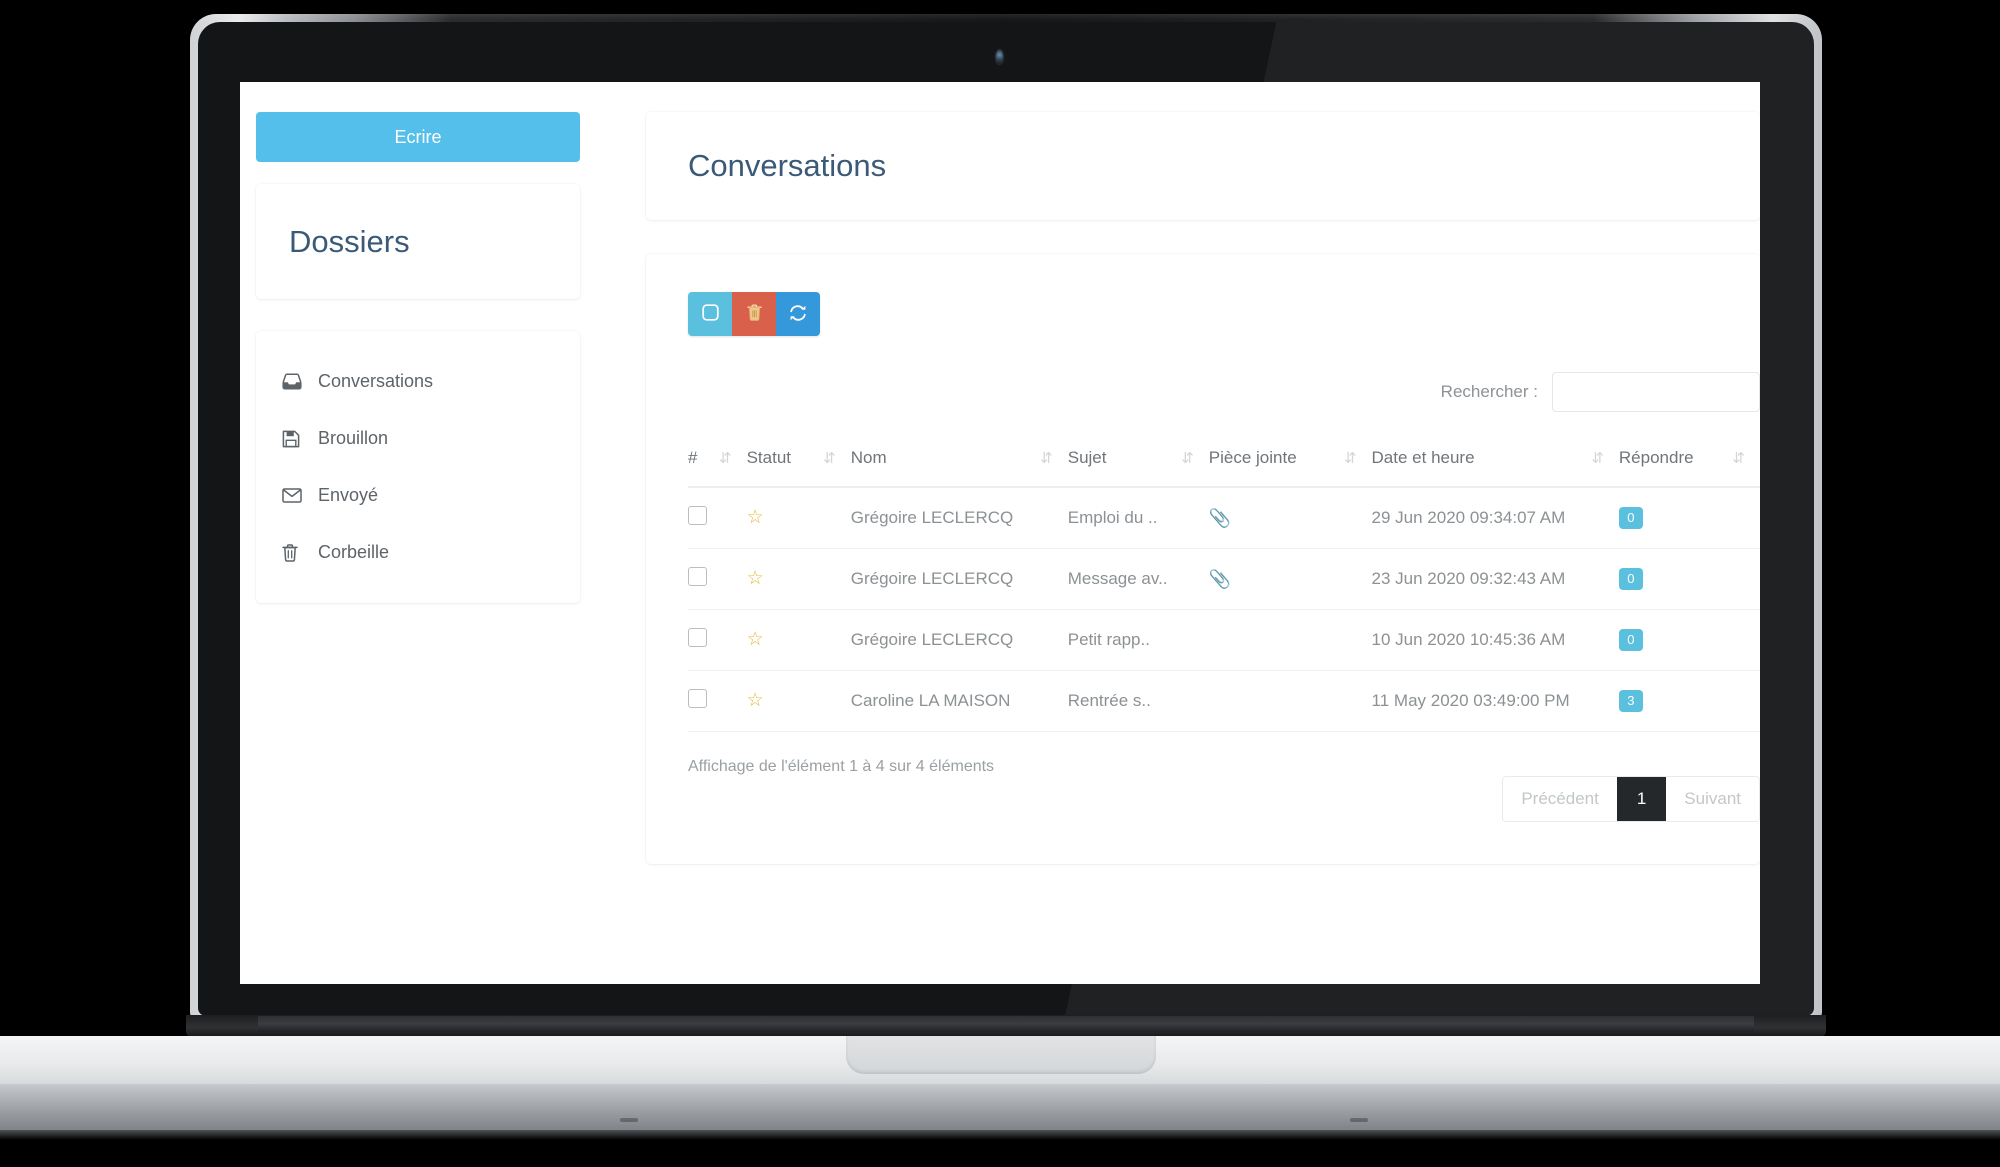 Image resolution: width=2000 pixels, height=1167 pixels. I want to click on select-all-button, so click(710, 314).